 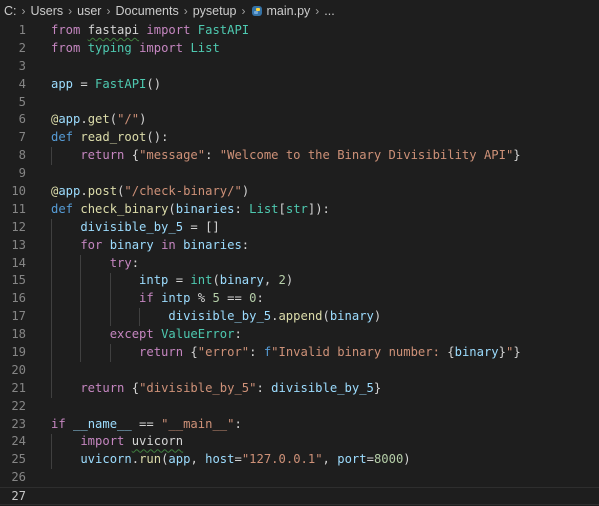 What do you see at coordinates (109, 138) in the screenshot?
I see `code-text: def read_root():` at bounding box center [109, 138].